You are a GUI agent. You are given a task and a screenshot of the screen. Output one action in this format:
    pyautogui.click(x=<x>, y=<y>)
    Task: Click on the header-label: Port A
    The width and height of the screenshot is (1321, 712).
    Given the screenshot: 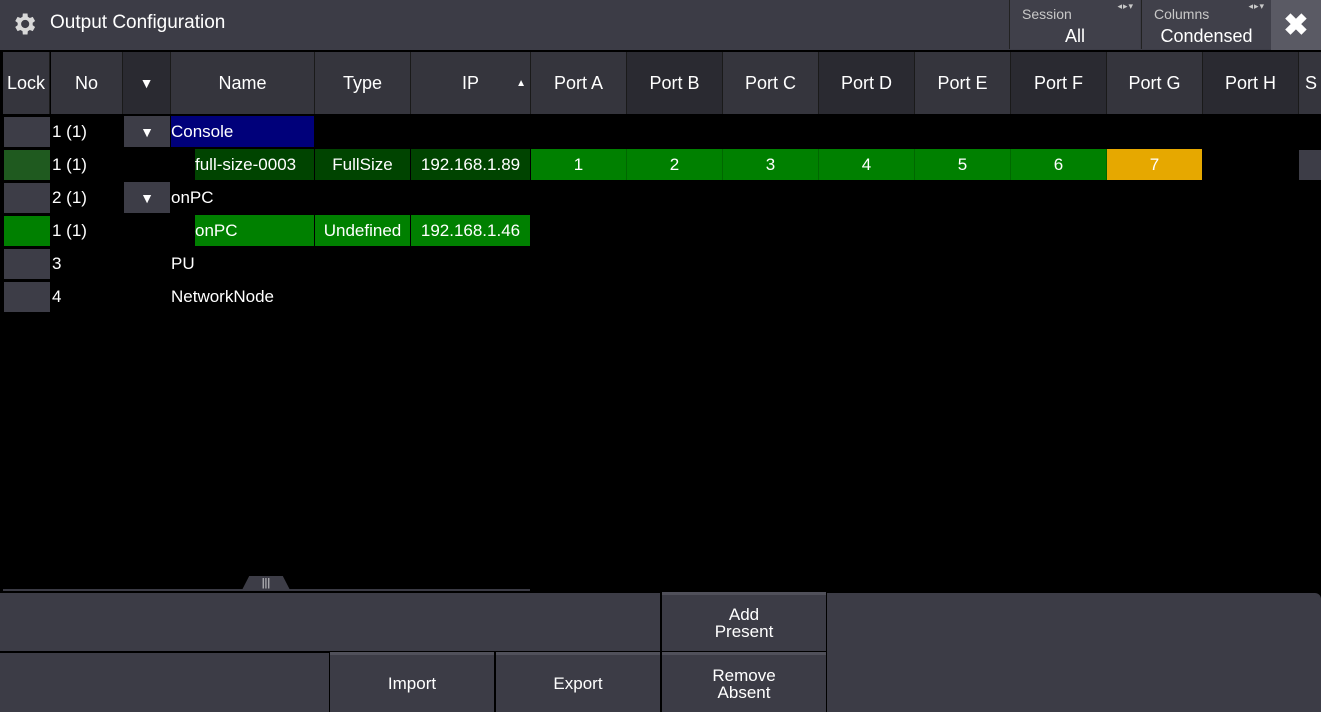 What is the action you would take?
    pyautogui.click(x=578, y=82)
    